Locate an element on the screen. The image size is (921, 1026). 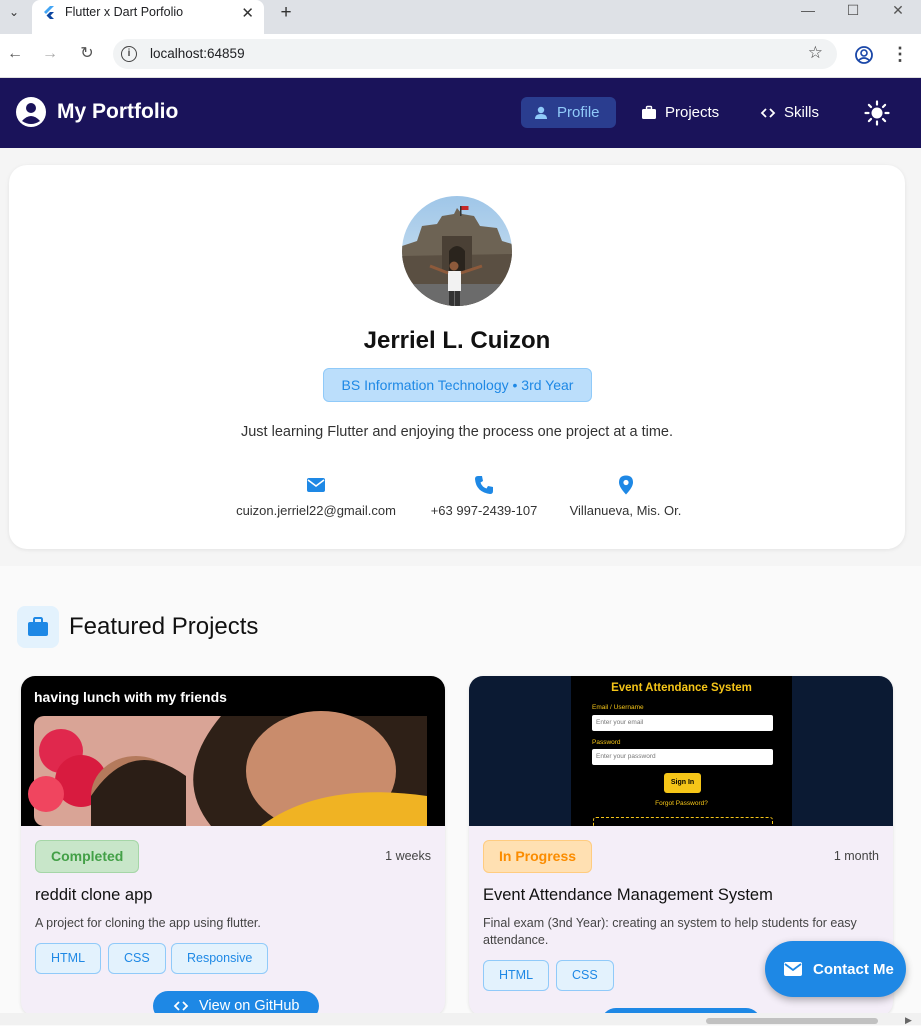
tab-close-icon: ✕ is located at coordinates (247, 13).